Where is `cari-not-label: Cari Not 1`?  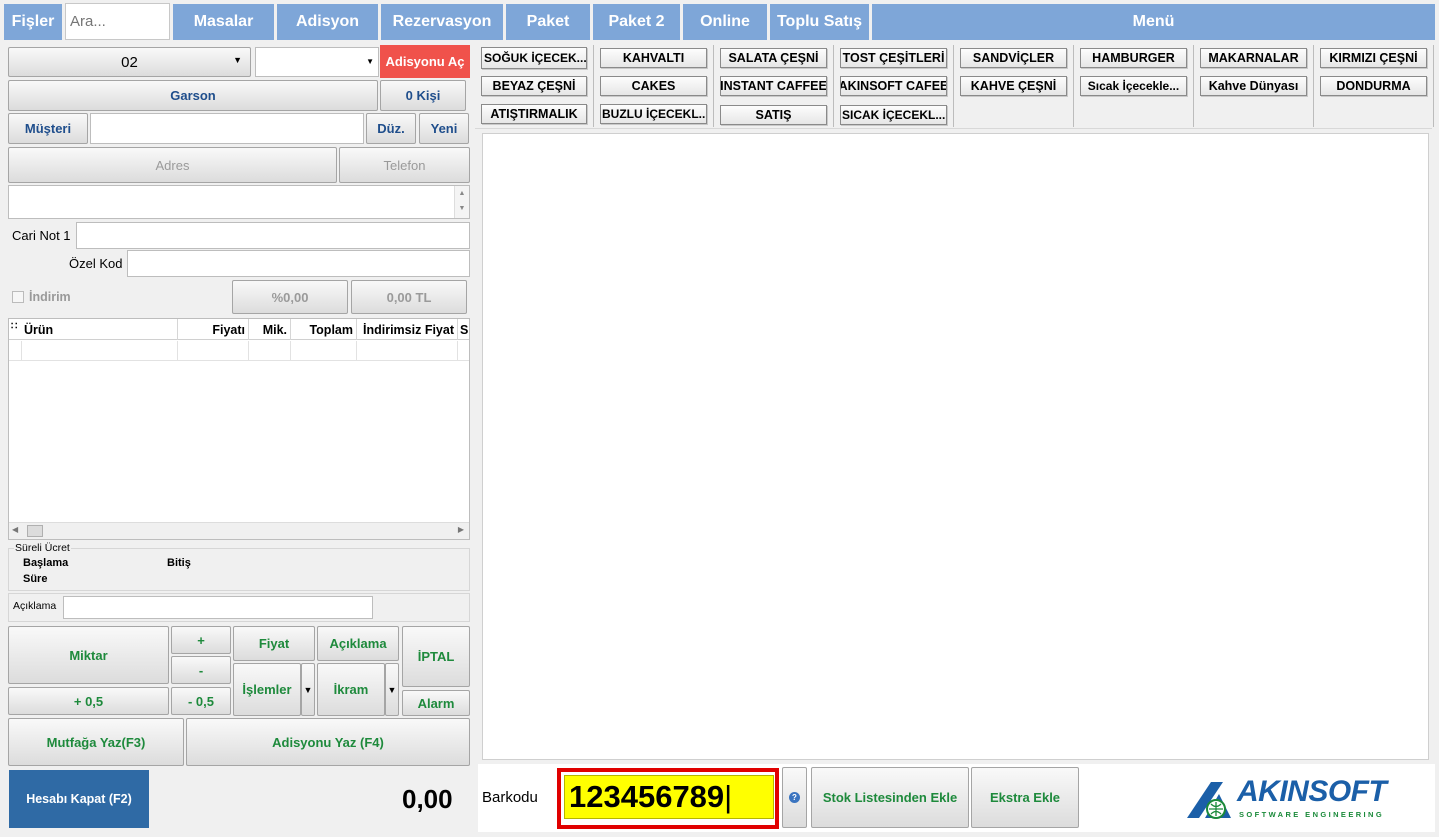
cari-not-label: Cari Not 1 is located at coordinates (41, 235).